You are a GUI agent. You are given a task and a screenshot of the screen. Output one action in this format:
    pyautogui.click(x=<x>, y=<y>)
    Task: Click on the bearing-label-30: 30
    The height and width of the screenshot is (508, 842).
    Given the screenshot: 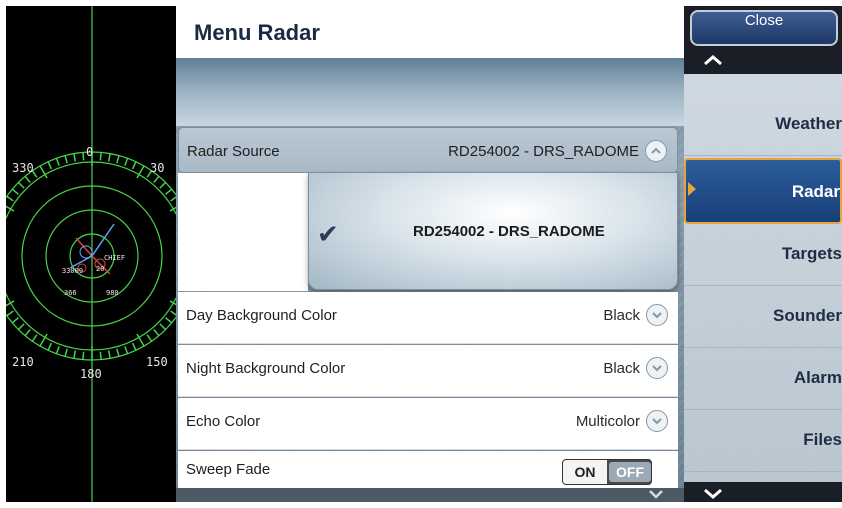 What is the action you would take?
    pyautogui.click(x=157, y=168)
    